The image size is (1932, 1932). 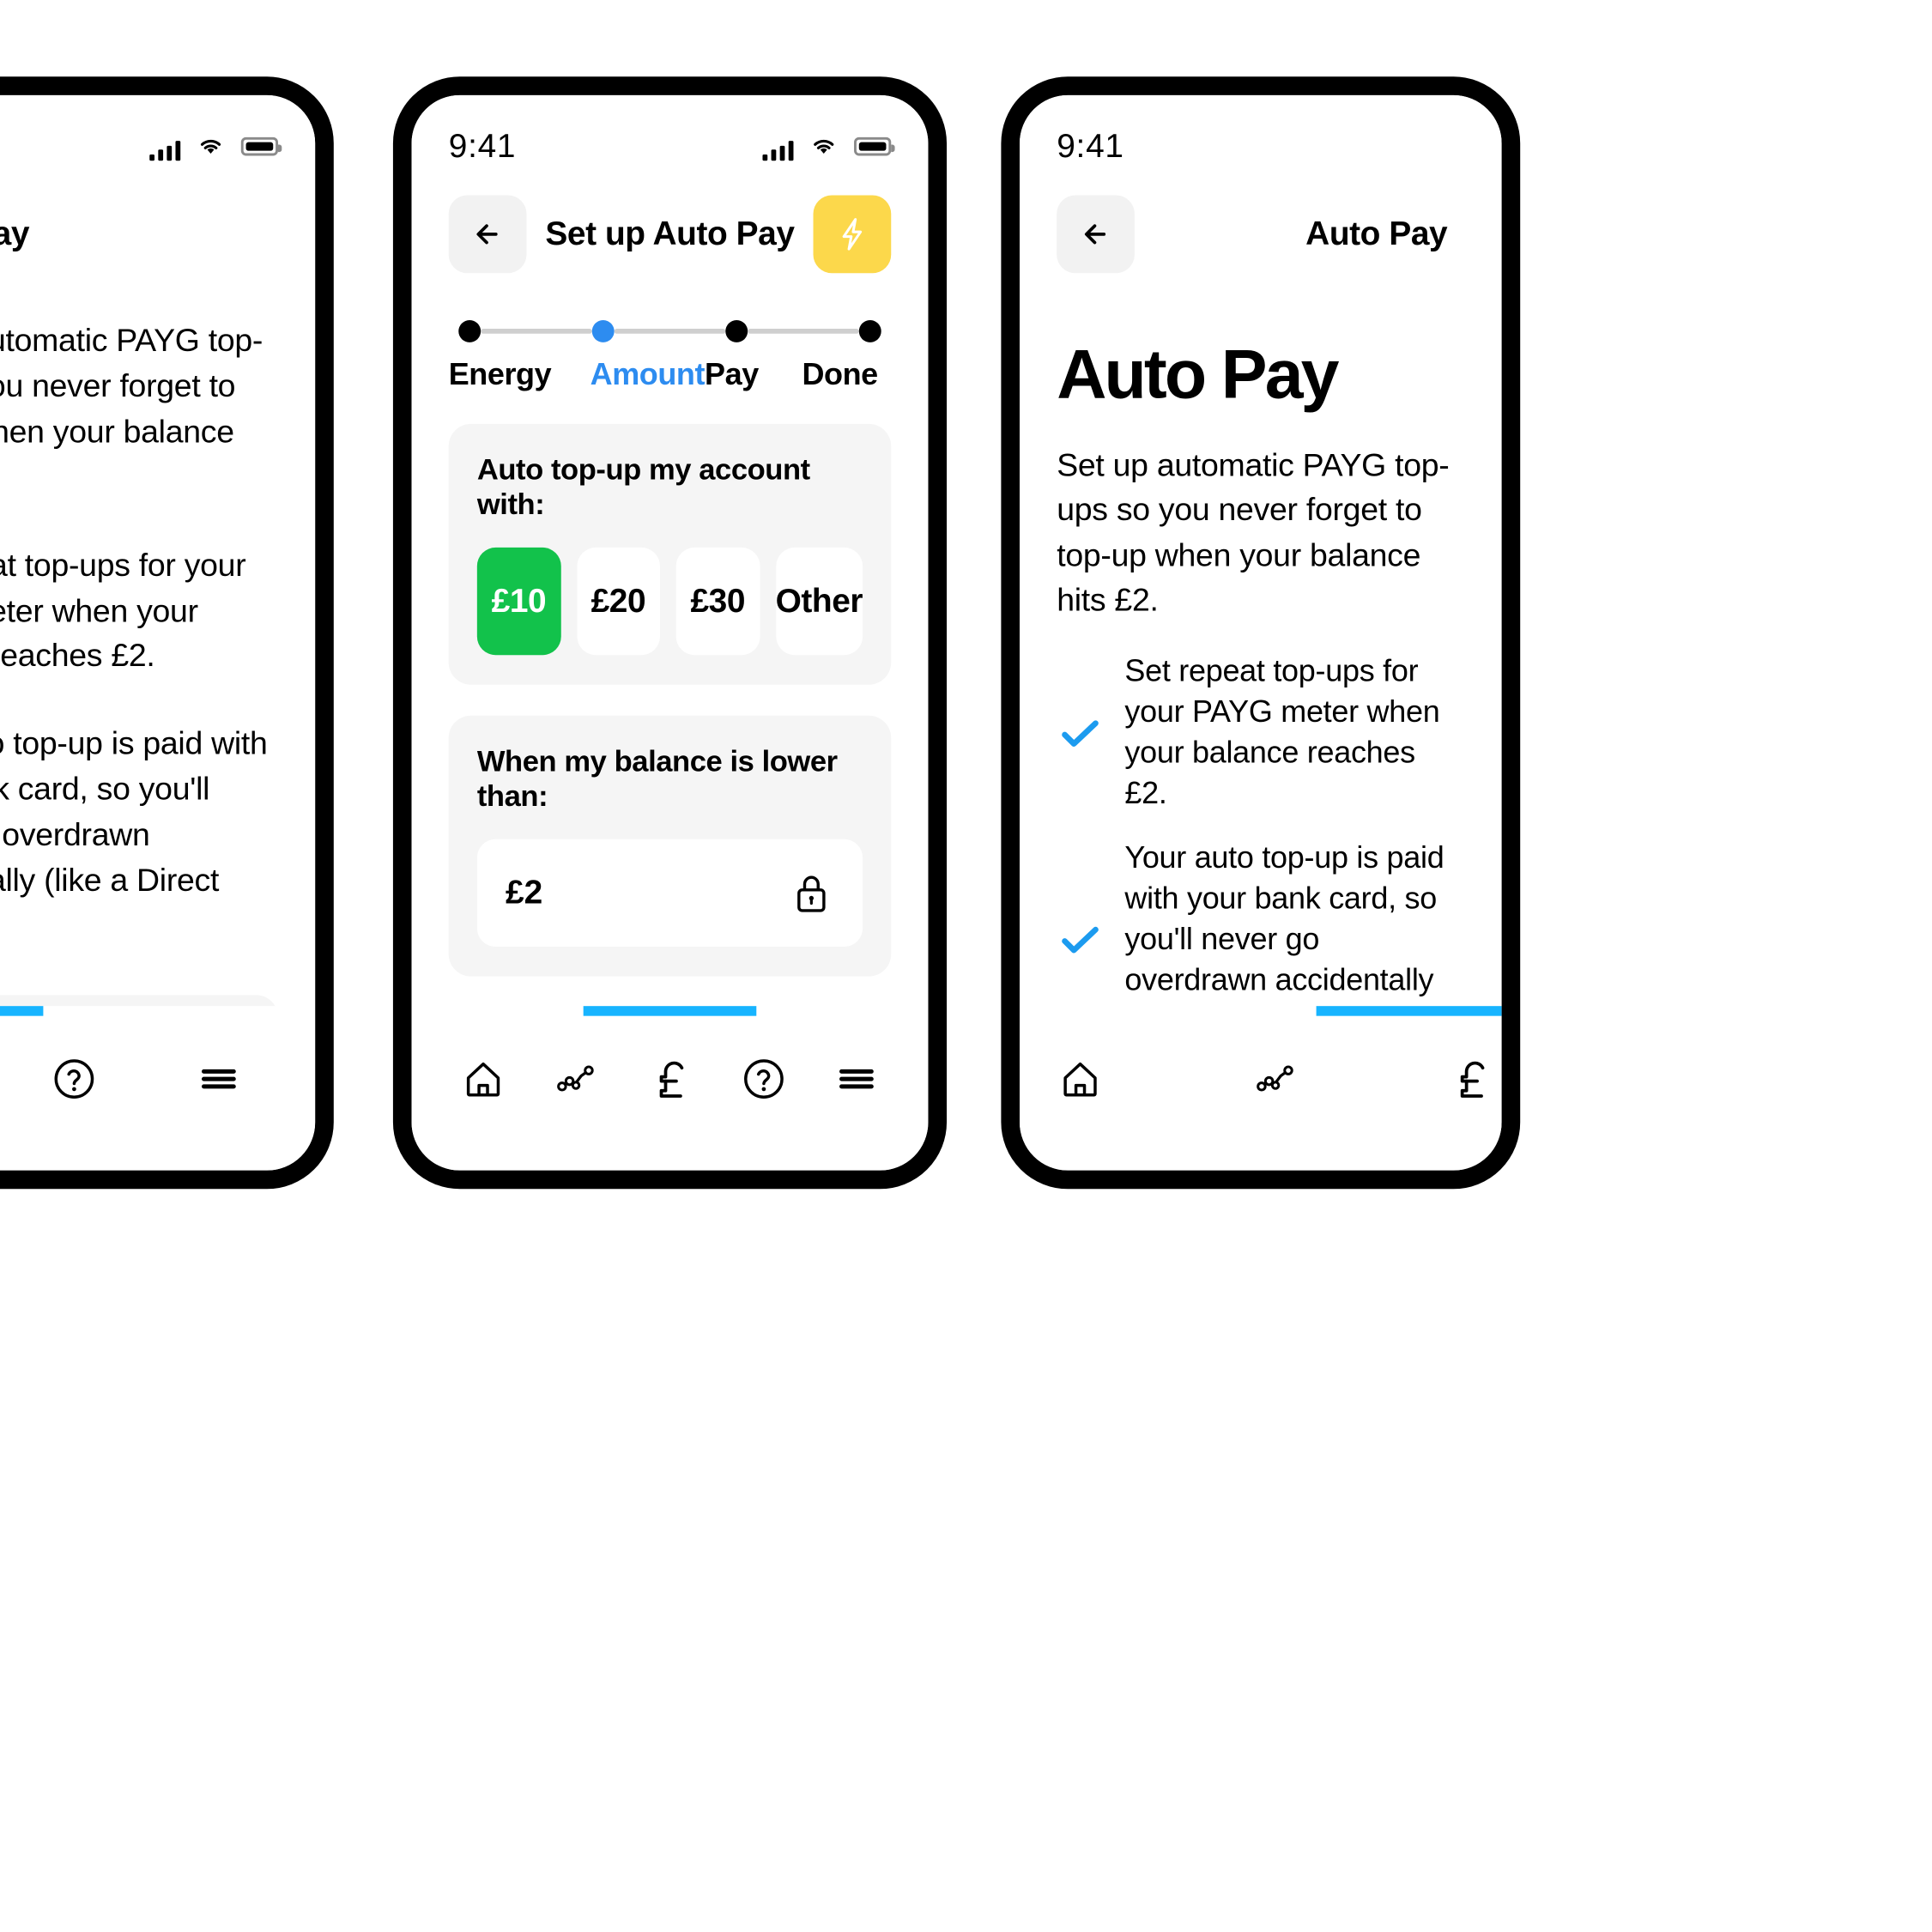 I want to click on balance-threshold-card: When my balance is lower than: £2, so click(x=670, y=846).